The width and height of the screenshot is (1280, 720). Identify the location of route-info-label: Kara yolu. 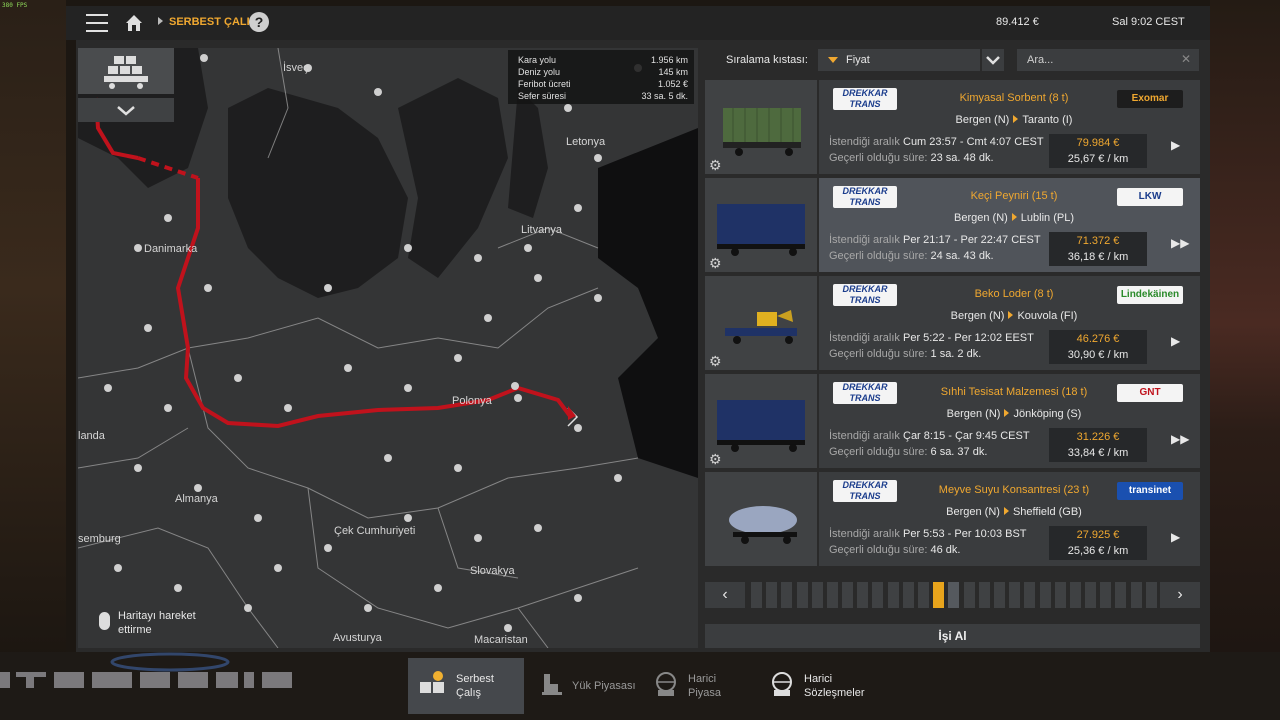
(537, 60).